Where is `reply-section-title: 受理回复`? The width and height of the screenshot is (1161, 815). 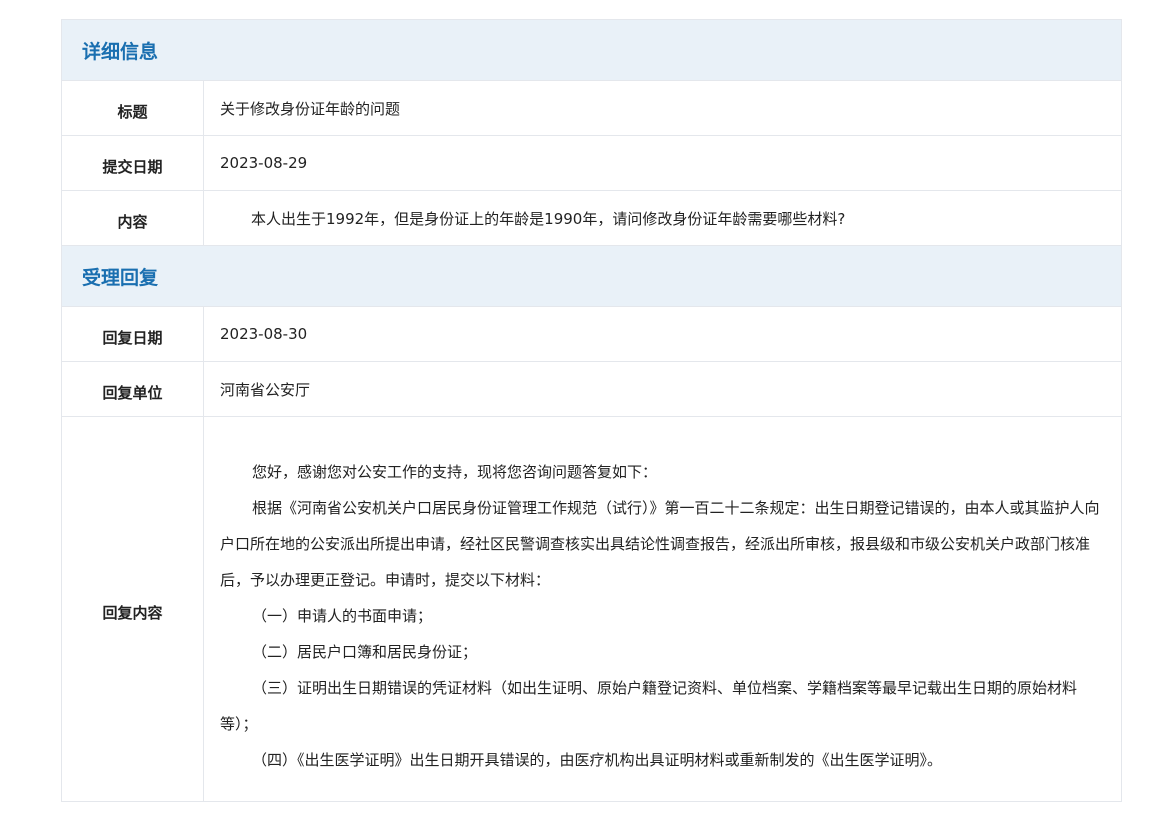 reply-section-title: 受理回复 is located at coordinates (591, 276).